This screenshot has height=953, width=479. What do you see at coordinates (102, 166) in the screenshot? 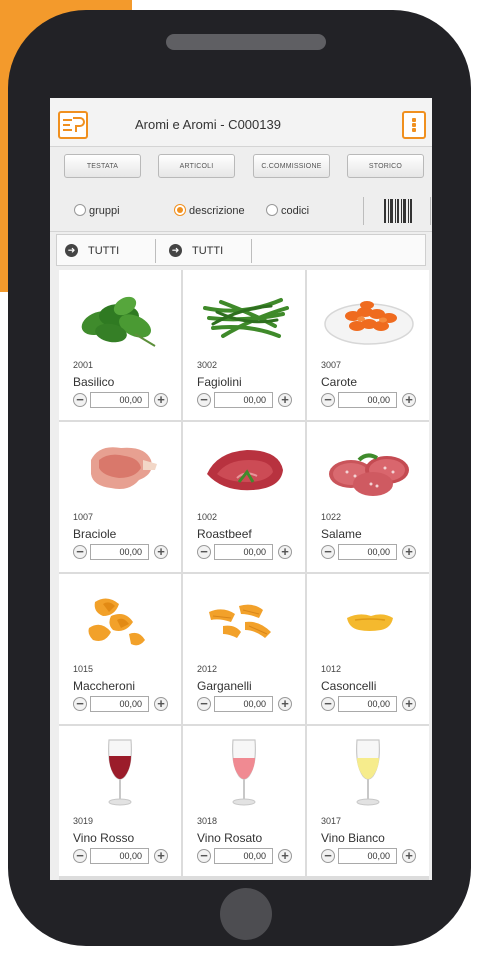
I see `tab-testata: TESTATA` at bounding box center [102, 166].